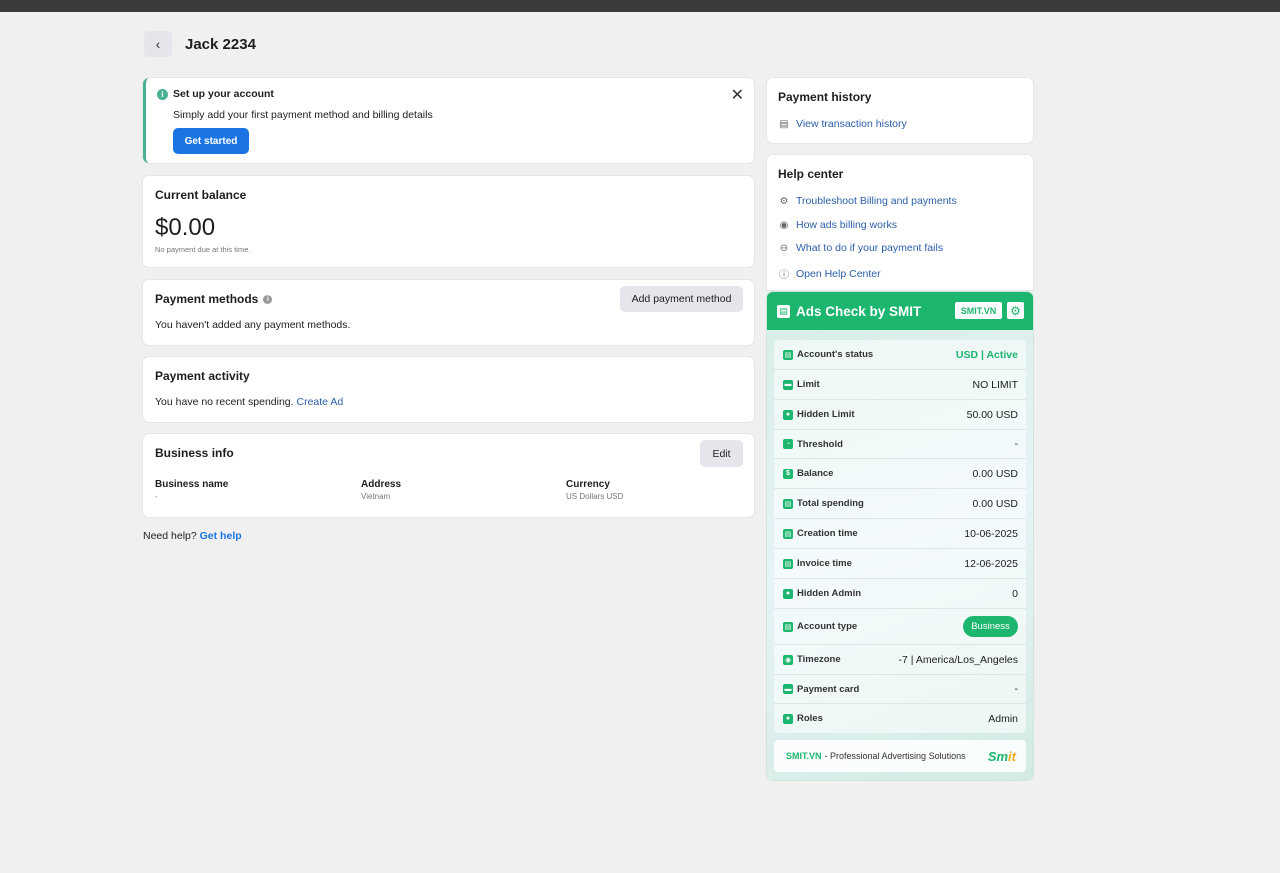 The image size is (1280, 873). Describe the element at coordinates (804, 756) in the screenshot. I see `footer-brand: SMIT.VN` at that location.